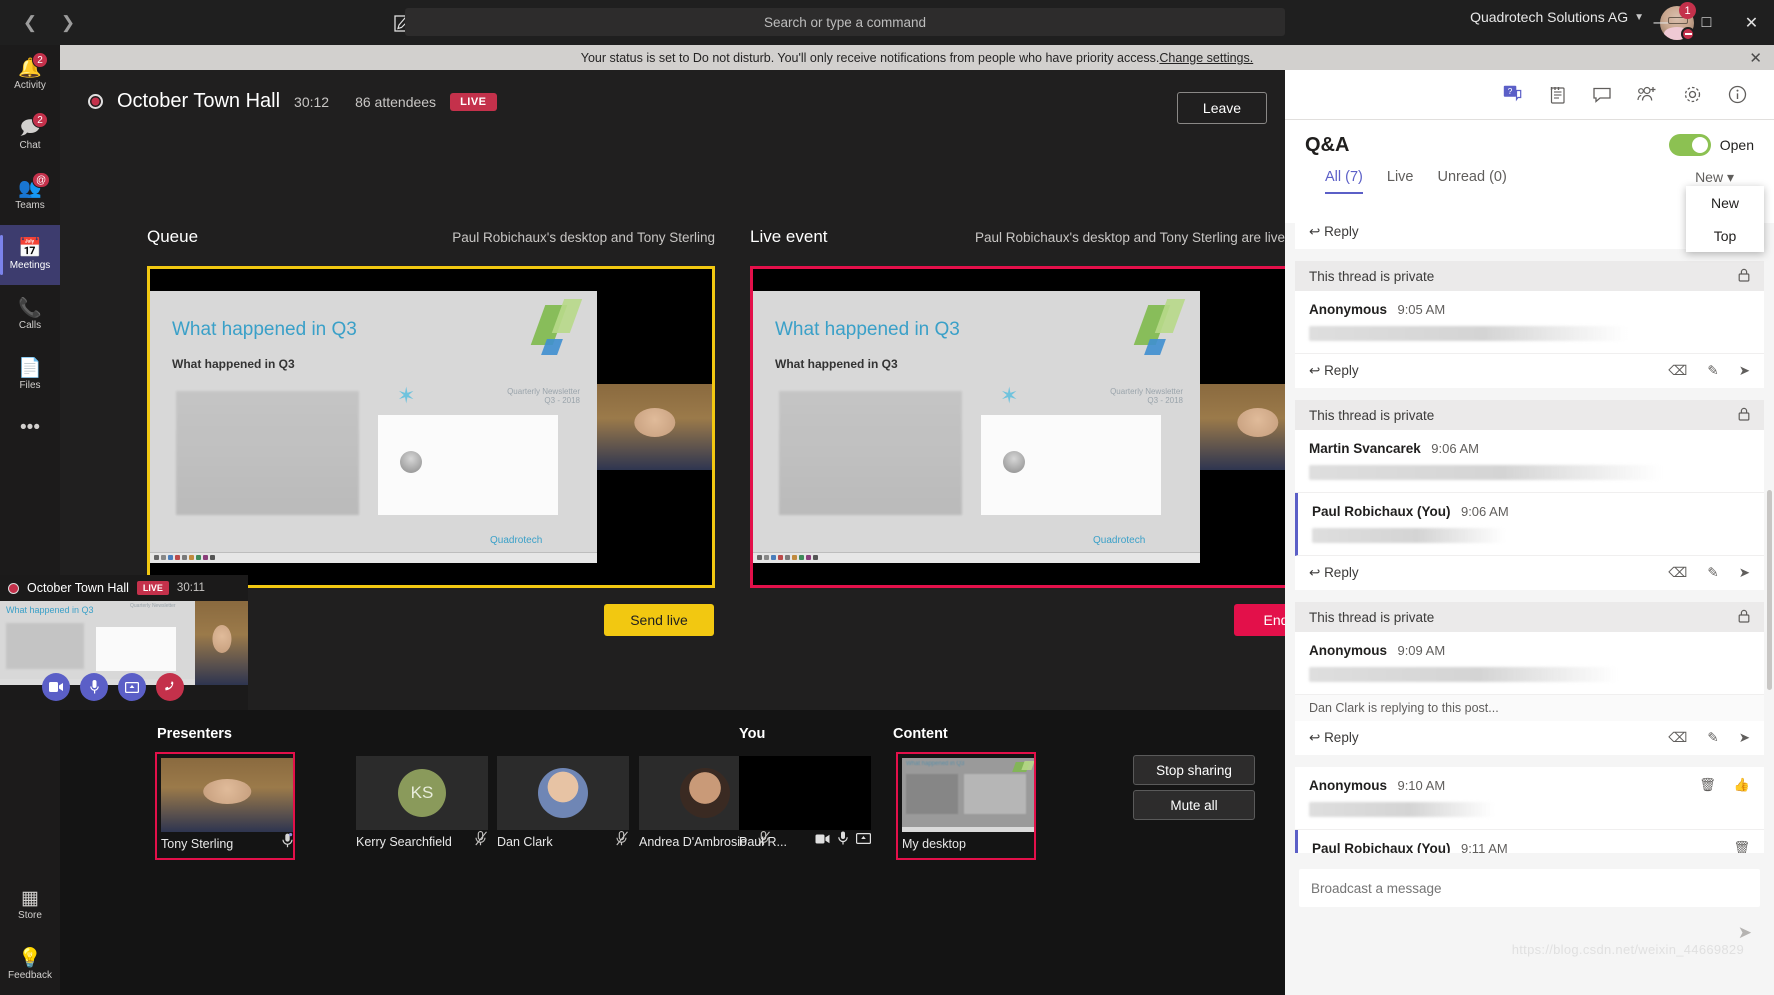 The image size is (1774, 995). I want to click on sidebar-item-feedback: 💡 Feedback, so click(30, 965).